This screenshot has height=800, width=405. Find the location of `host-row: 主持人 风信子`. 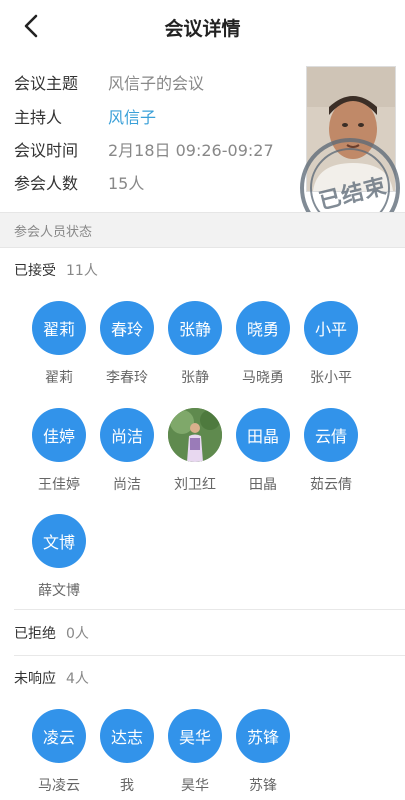

host-row: 主持人 风信子 is located at coordinates (85, 116).